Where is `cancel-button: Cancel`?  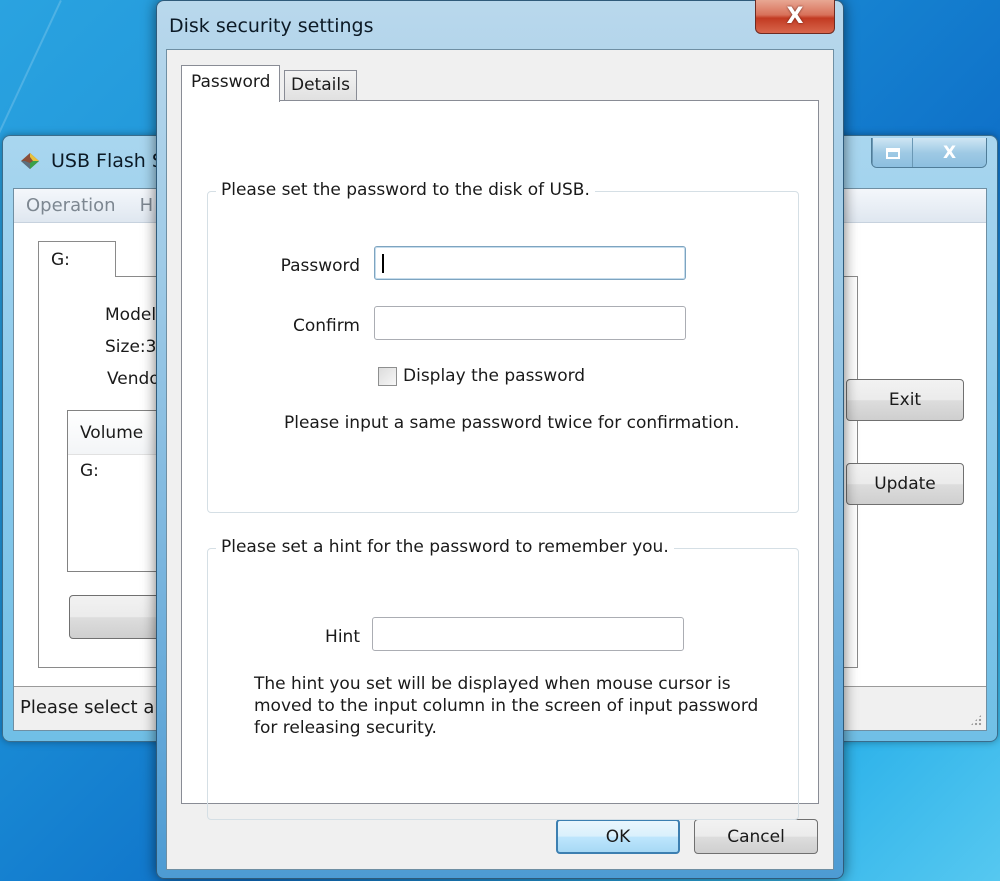
cancel-button: Cancel is located at coordinates (756, 836).